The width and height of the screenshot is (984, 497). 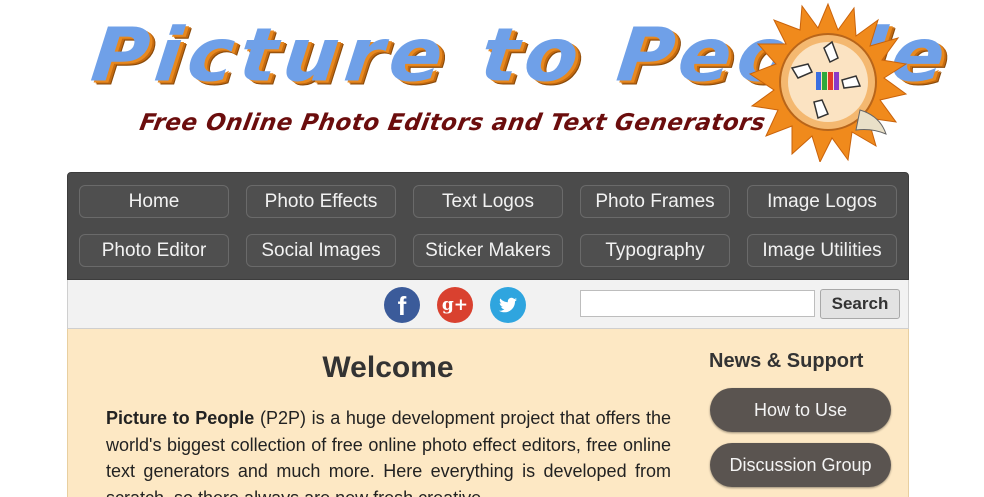 I want to click on nav-text-logos: Text Logos, so click(x=488, y=201).